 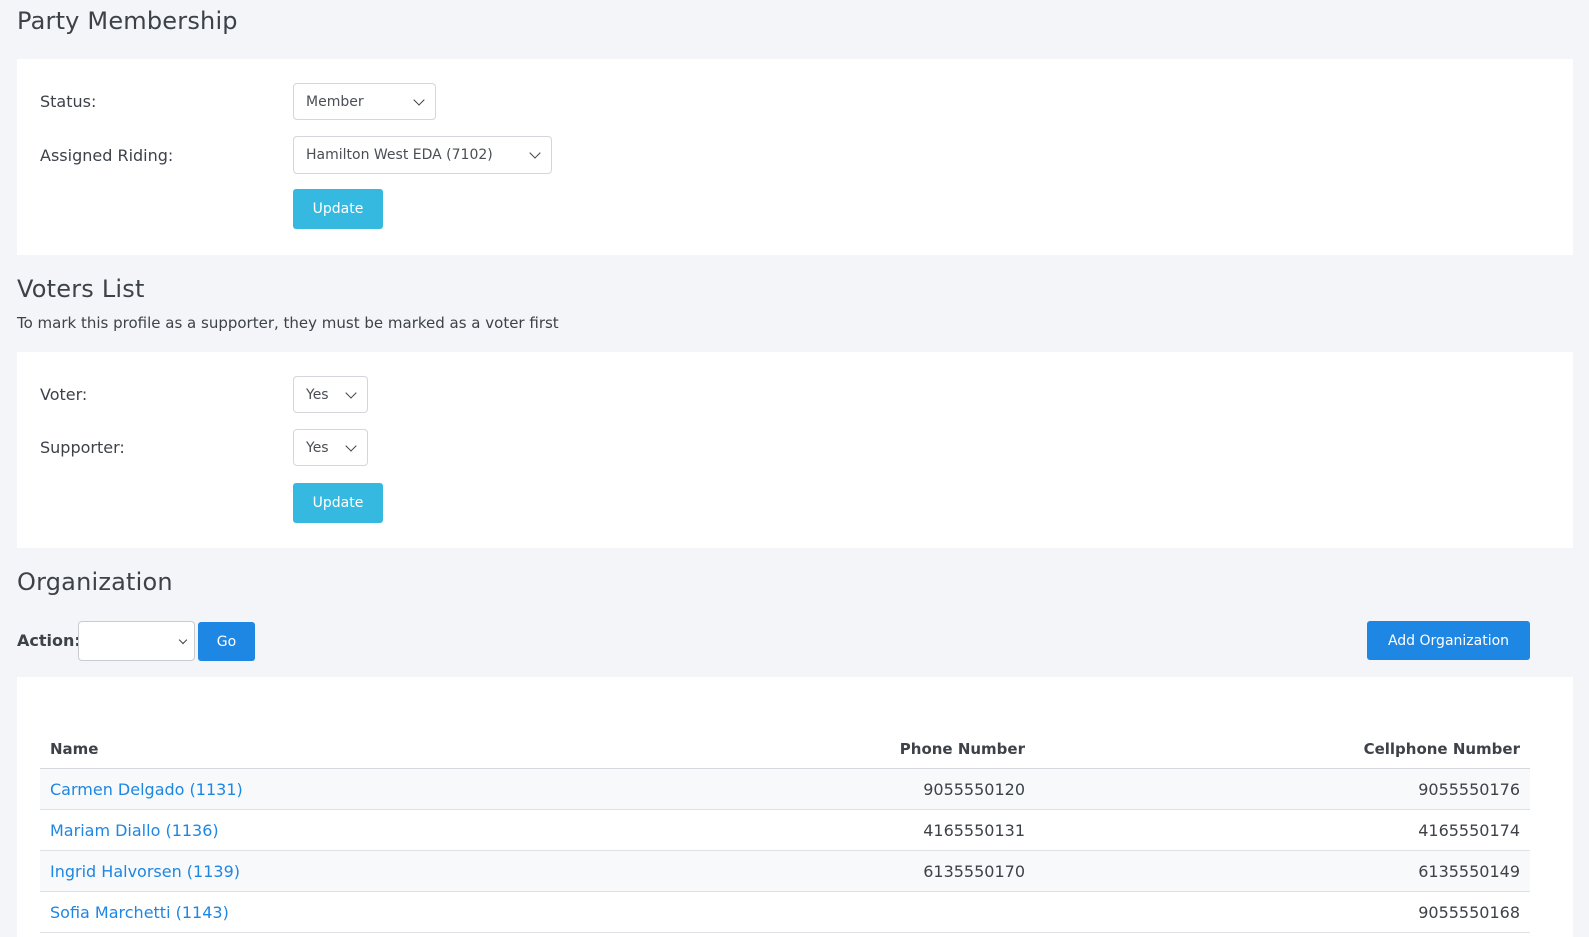 I want to click on riding-select-value: Hamilton West EDA (7102), so click(x=399, y=155).